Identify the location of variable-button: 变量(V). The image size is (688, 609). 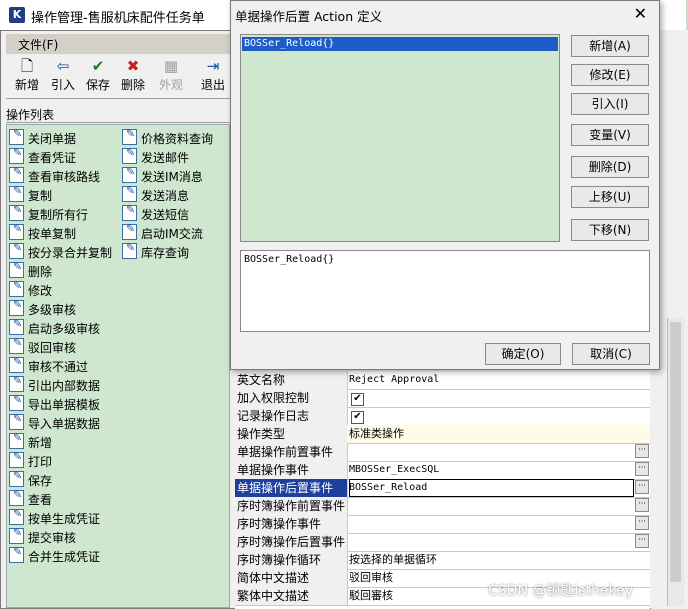
(610, 135).